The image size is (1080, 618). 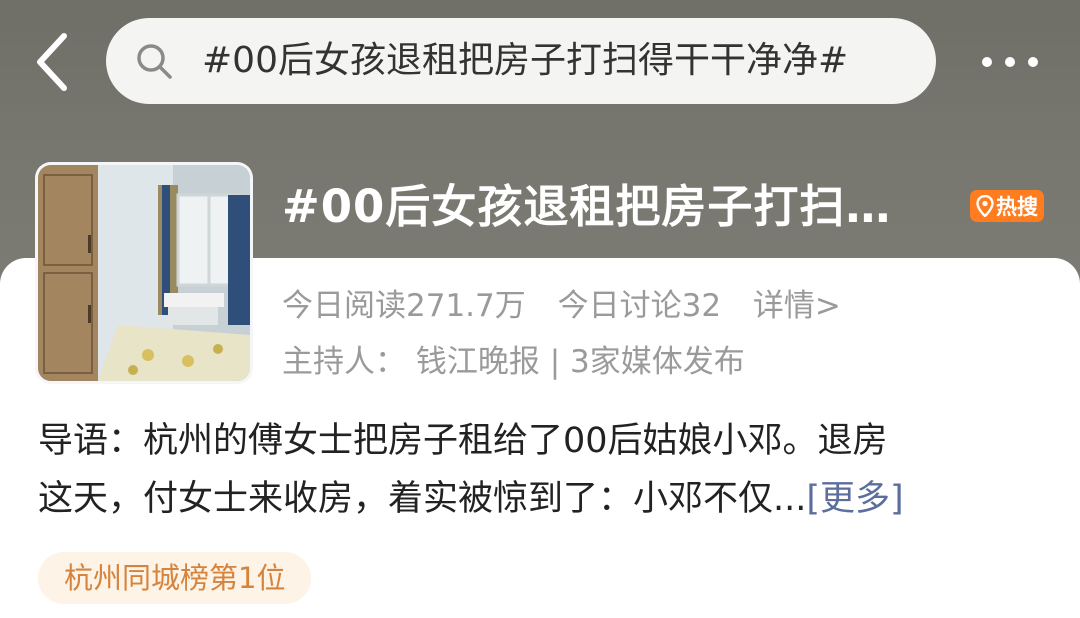 I want to click on topic-thumbnail-image, so click(x=144, y=273).